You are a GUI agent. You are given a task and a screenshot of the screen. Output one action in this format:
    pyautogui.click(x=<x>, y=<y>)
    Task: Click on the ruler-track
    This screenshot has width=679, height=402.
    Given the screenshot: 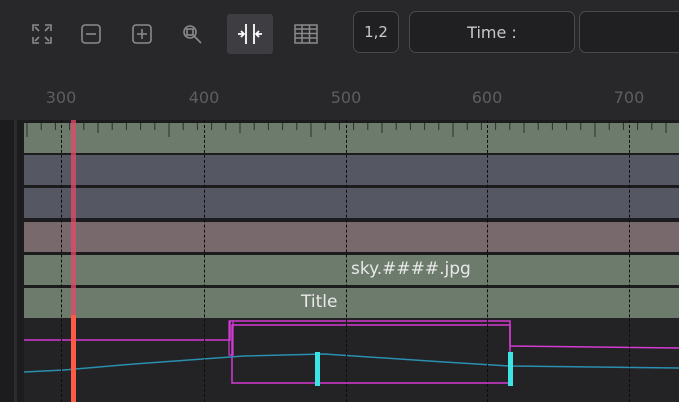 What is the action you would take?
    pyautogui.click(x=351, y=138)
    